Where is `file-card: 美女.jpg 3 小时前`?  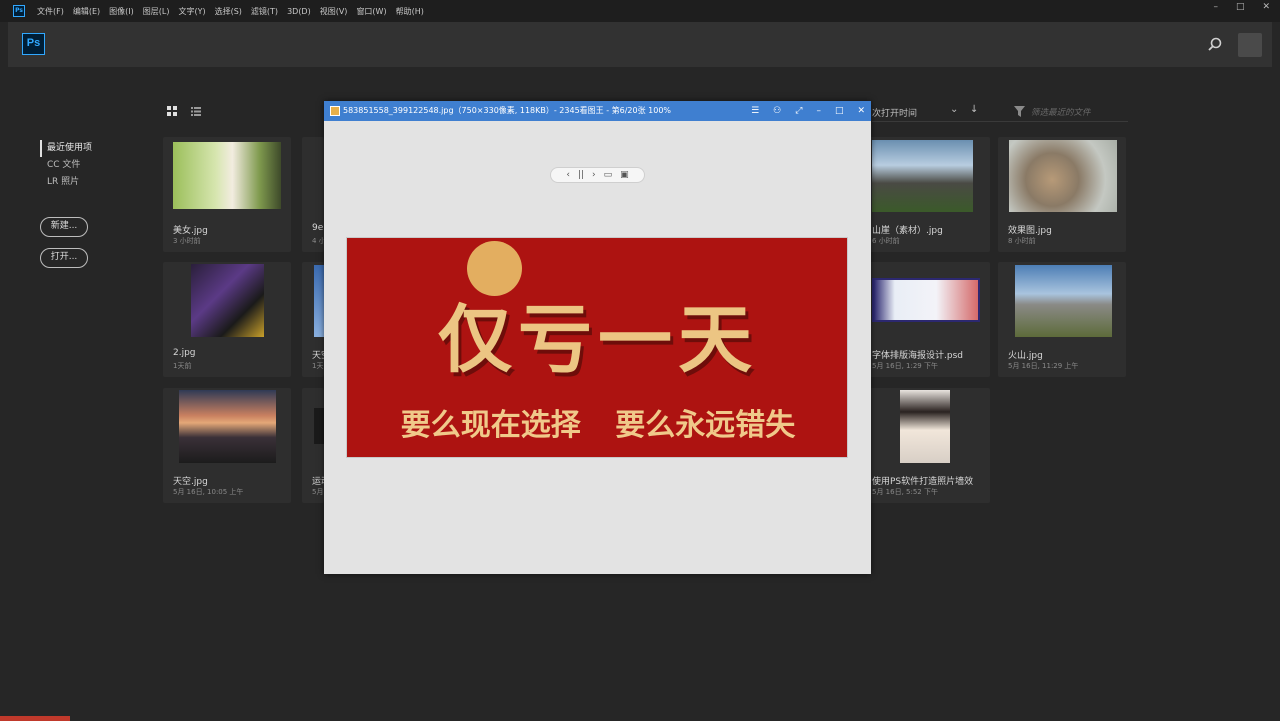
file-card: 美女.jpg 3 小时前 is located at coordinates (227, 194).